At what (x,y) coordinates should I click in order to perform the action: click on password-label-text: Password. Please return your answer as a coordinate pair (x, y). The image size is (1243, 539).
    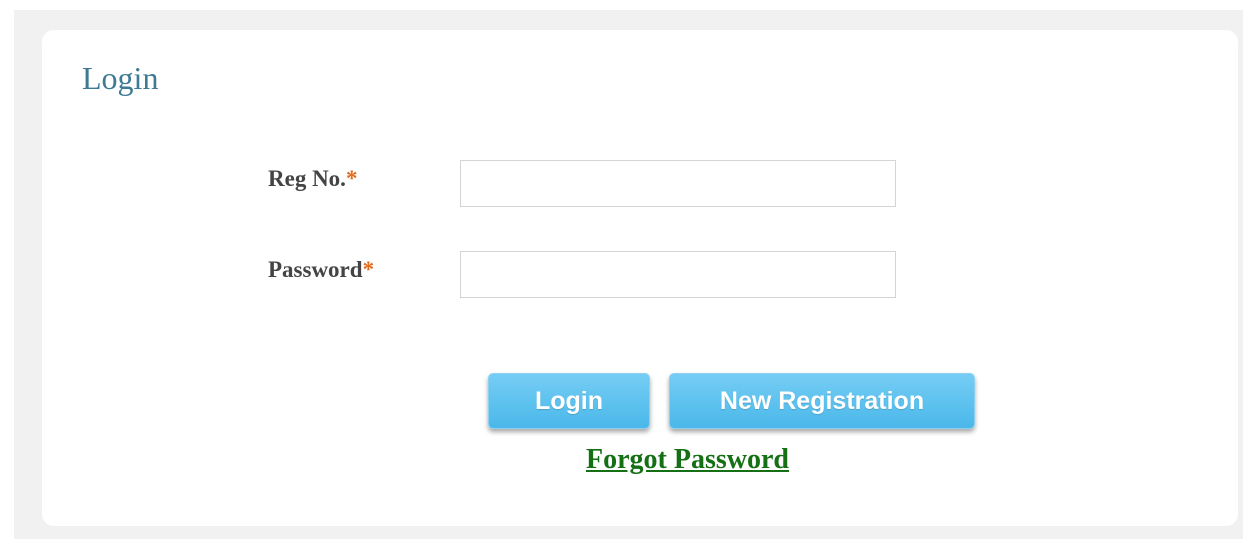
    Looking at the image, I should click on (315, 269).